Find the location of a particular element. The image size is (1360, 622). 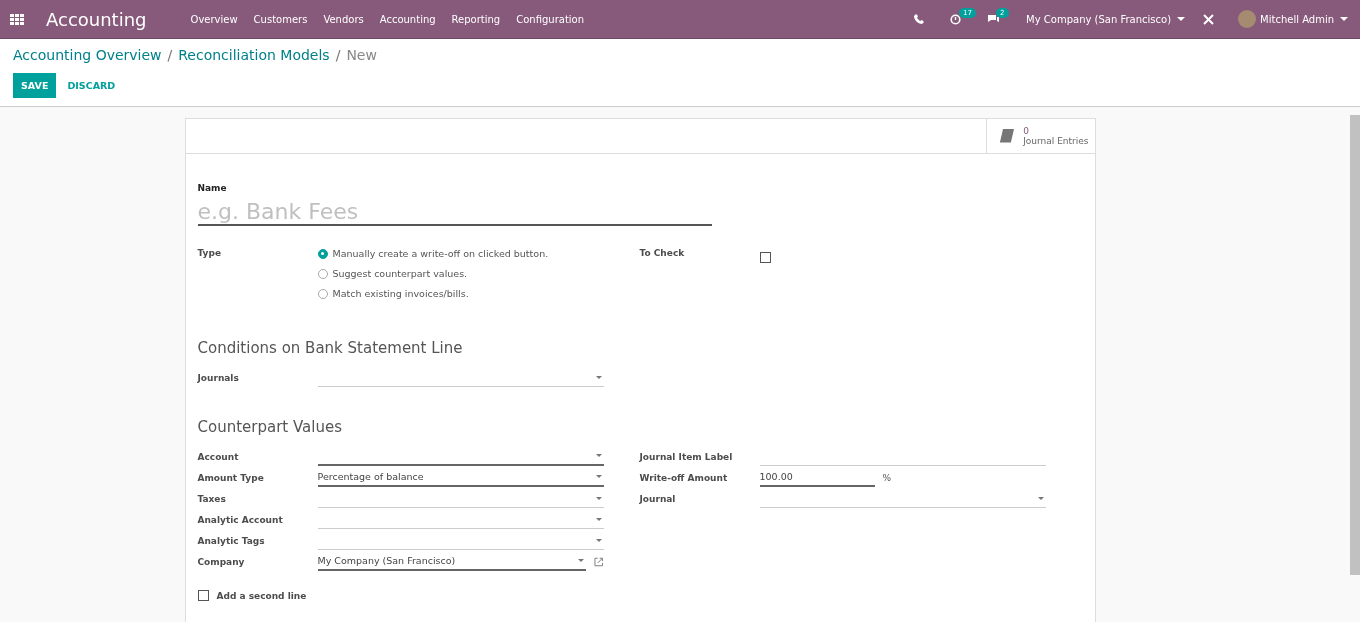

field-label: Type is located at coordinates (209, 253).